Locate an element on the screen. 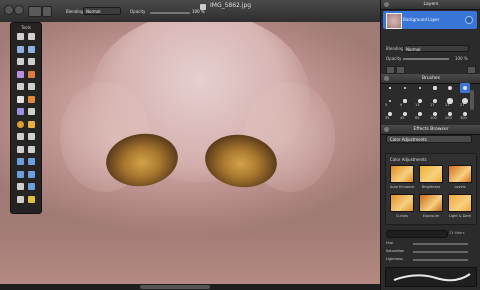  brush-preset: 13 is located at coordinates (420, 101).